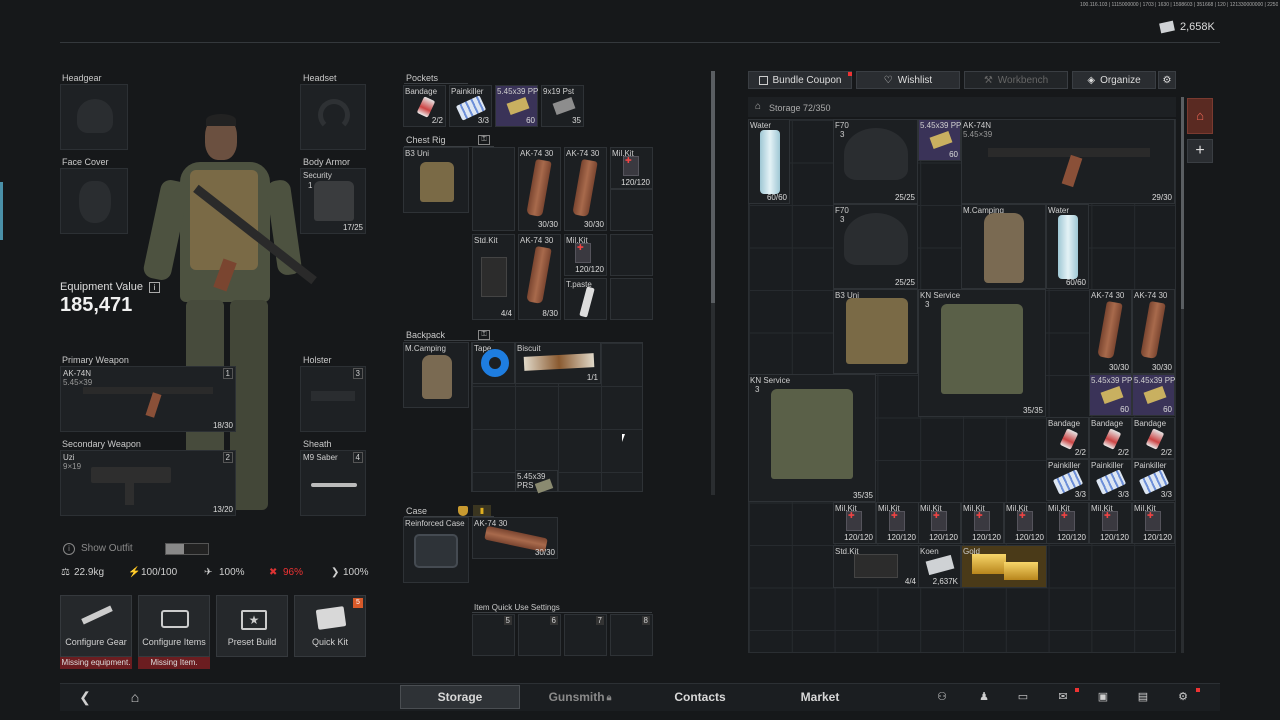 The image size is (1280, 720). What do you see at coordinates (1153, 480) in the screenshot?
I see `storage-painkiller-3: Painkiller 3/3` at bounding box center [1153, 480].